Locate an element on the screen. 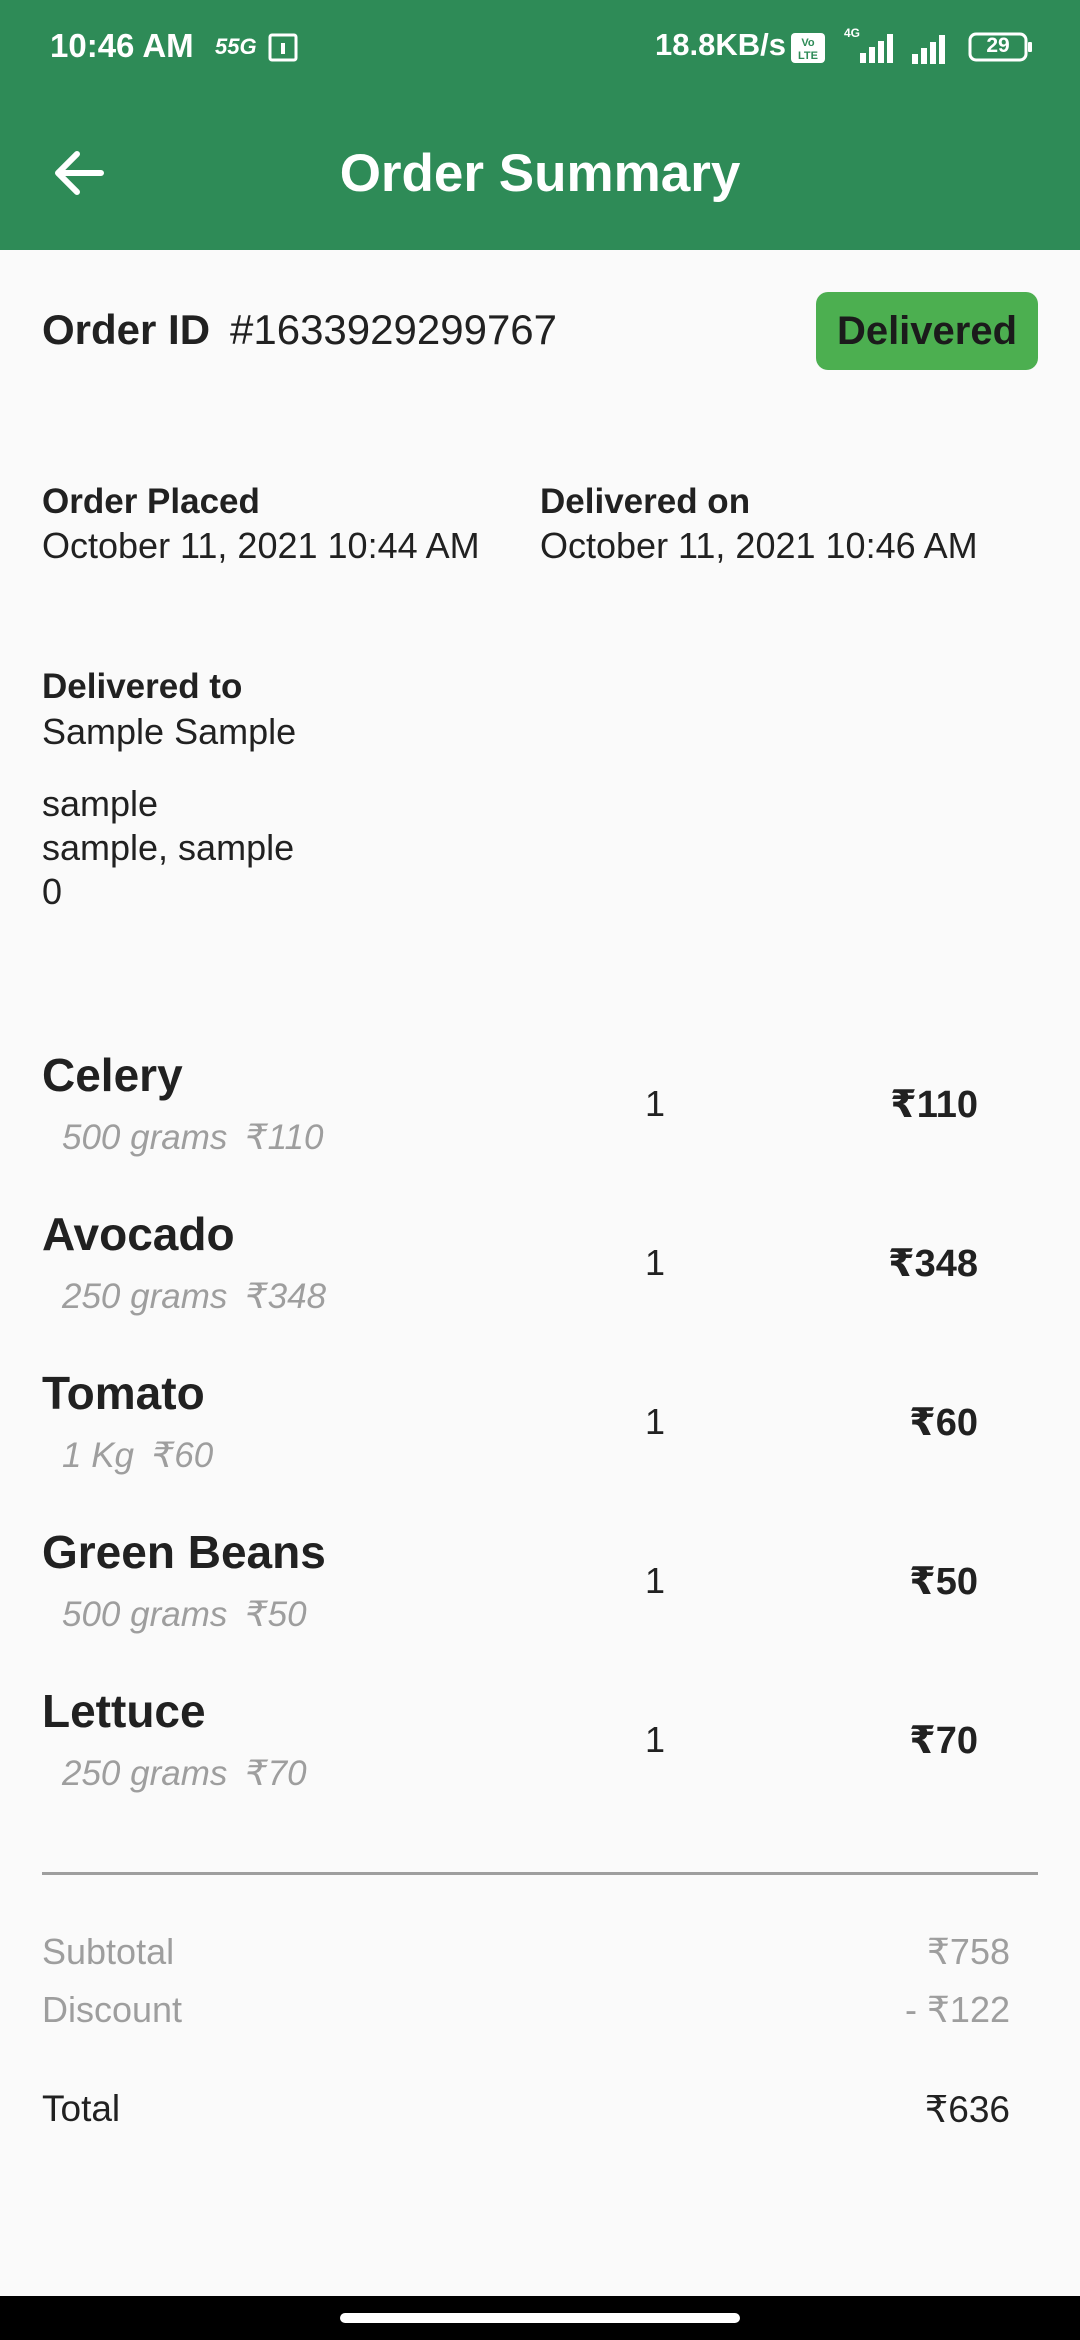 This screenshot has height=2340, width=1080. status-bar: 10:46 AM 55G 18.8KB/s Vo LTE 4G 29 is located at coordinates (540, 50).